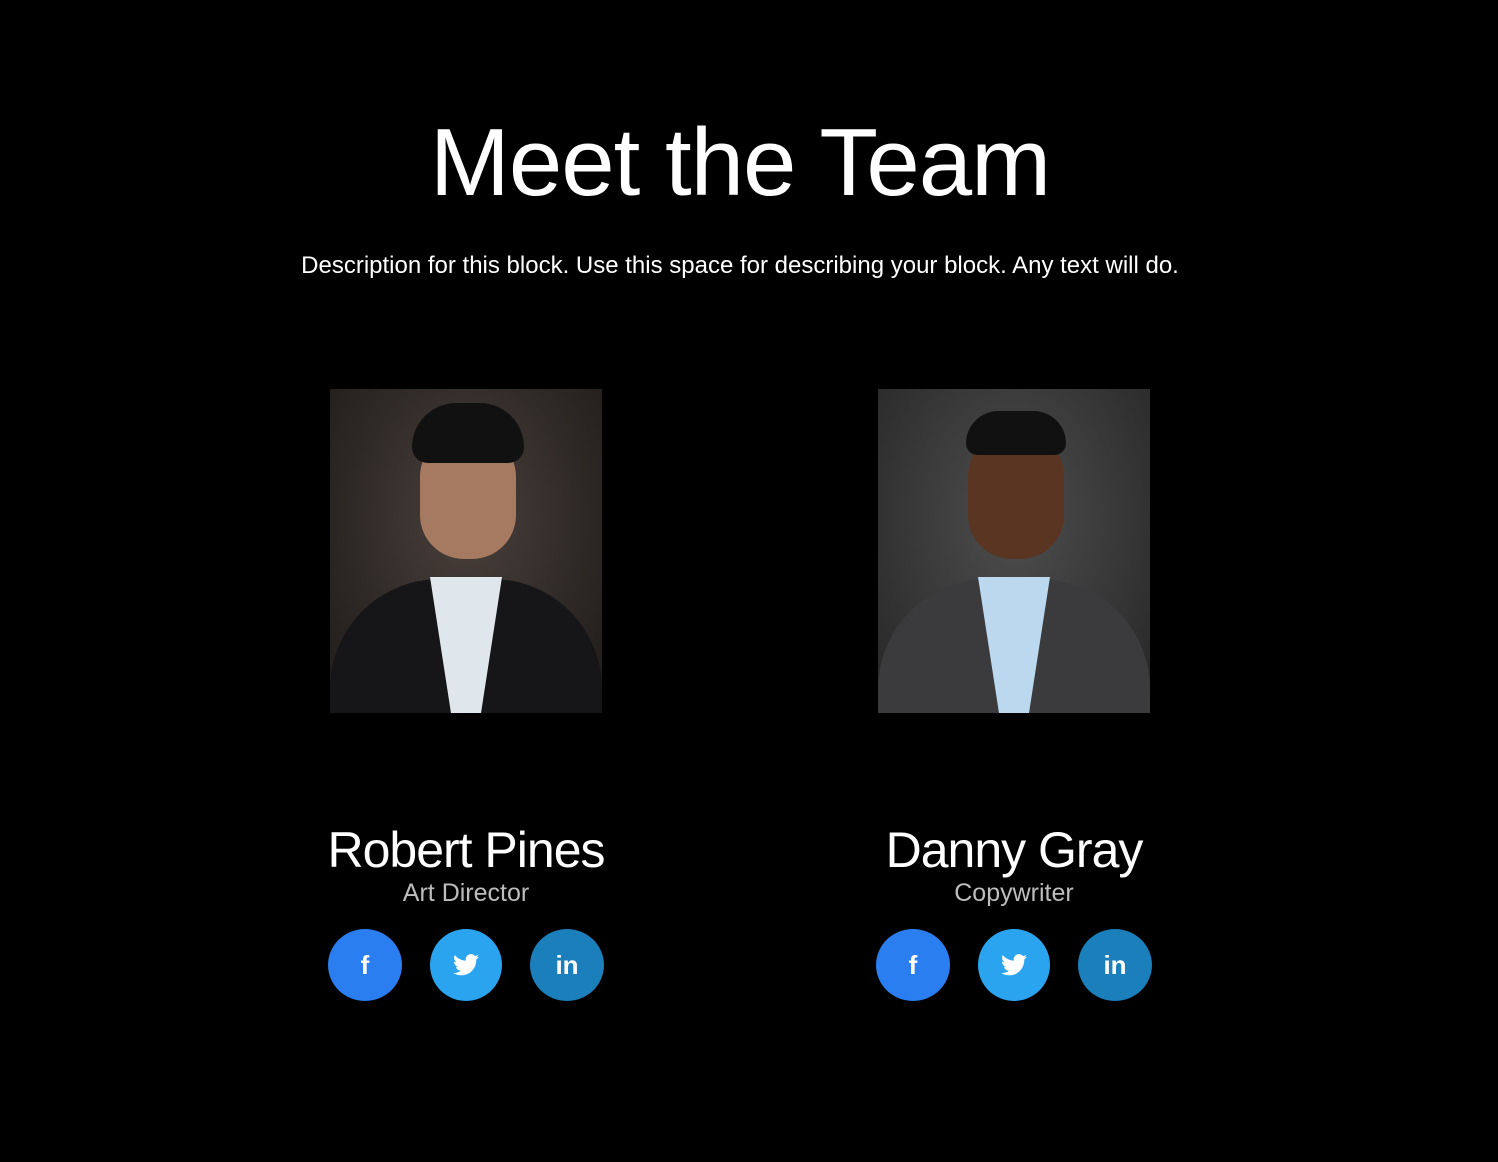  Describe the element at coordinates (1014, 850) in the screenshot. I see `member-name: Danny Gray` at that location.